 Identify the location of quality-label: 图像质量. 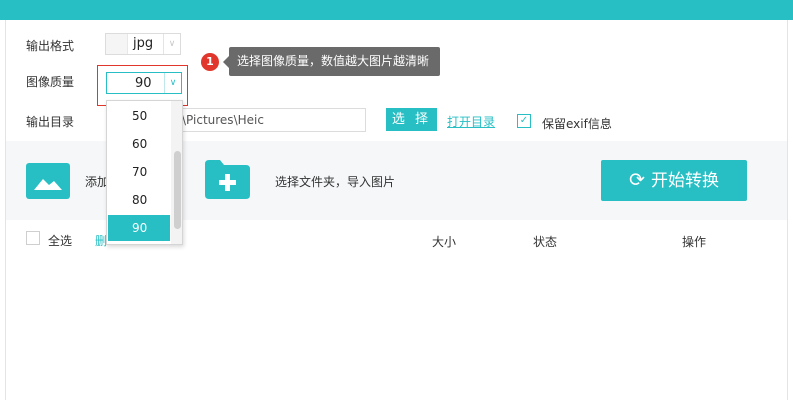
(50, 82).